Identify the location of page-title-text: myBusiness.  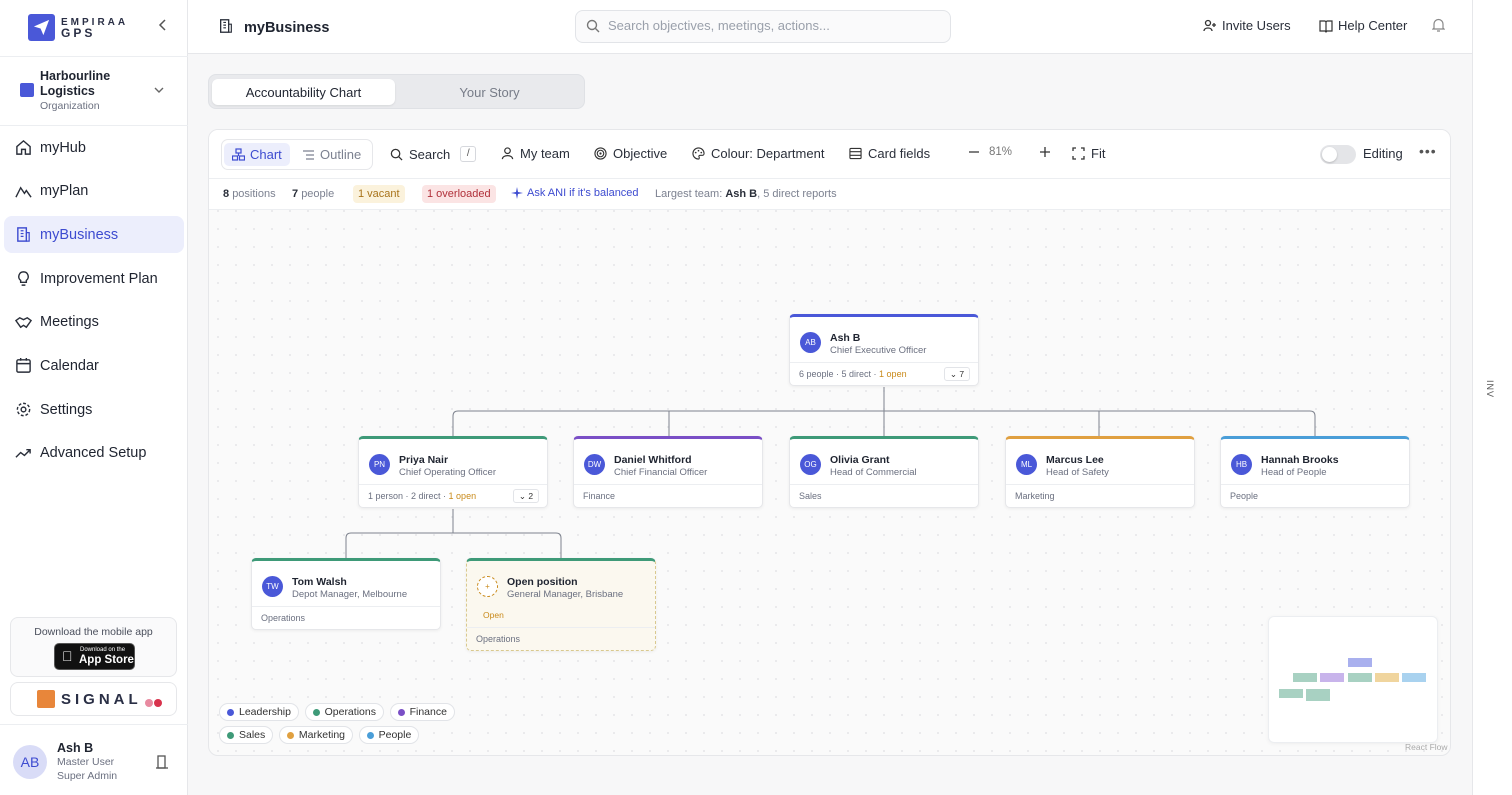
(287, 28).